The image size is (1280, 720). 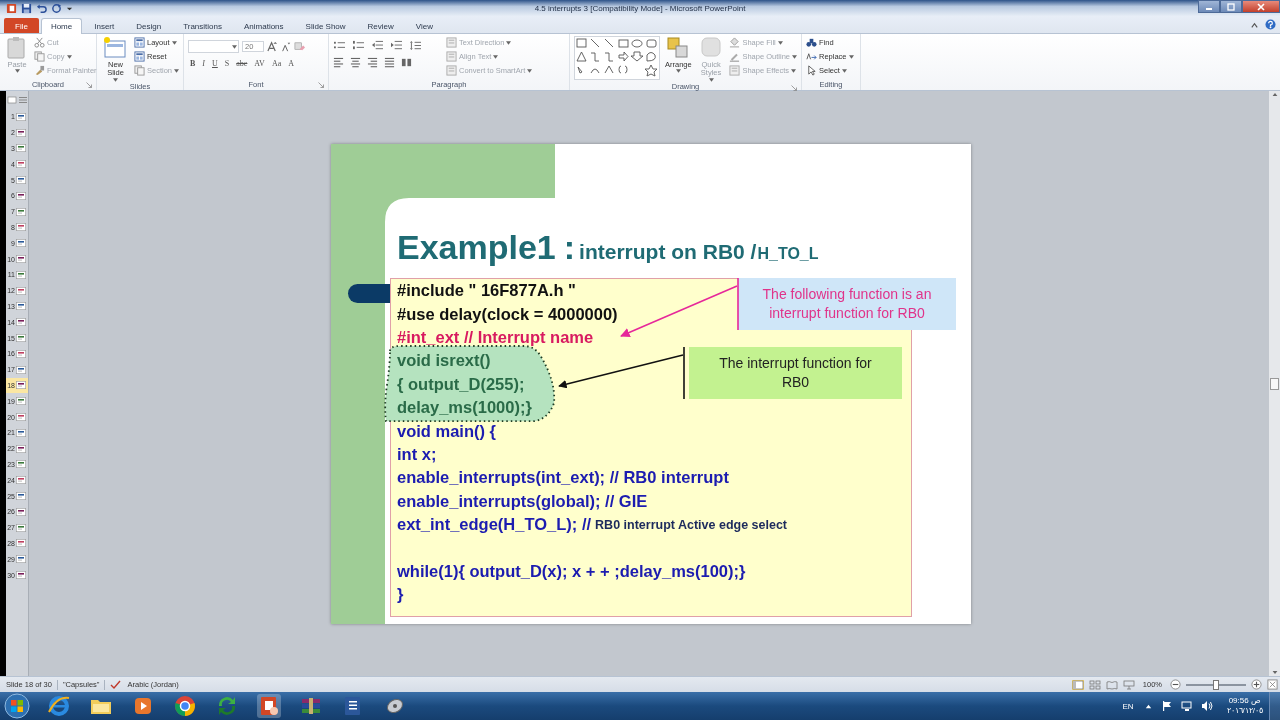 What do you see at coordinates (193, 63) in the screenshot?
I see `format-button: B` at bounding box center [193, 63].